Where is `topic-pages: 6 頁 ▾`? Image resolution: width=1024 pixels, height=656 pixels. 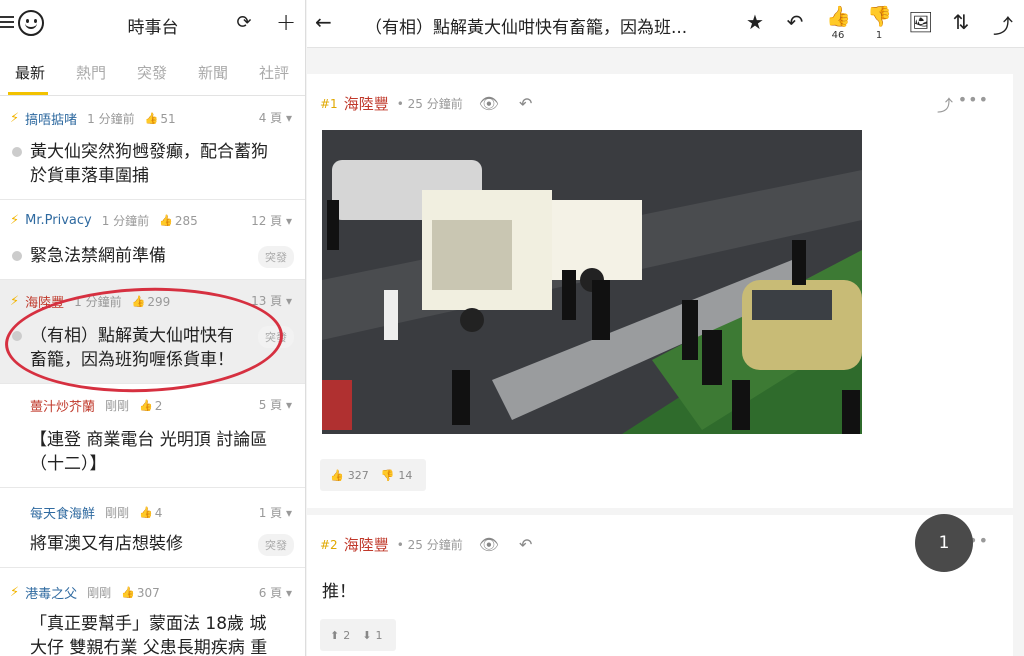
topic-pages: 6 頁 ▾ is located at coordinates (275, 592).